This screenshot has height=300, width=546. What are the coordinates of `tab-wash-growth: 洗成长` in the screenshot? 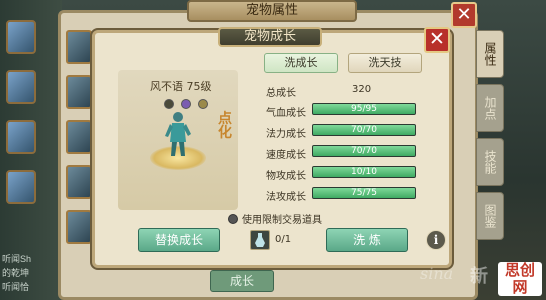 It's located at (301, 63).